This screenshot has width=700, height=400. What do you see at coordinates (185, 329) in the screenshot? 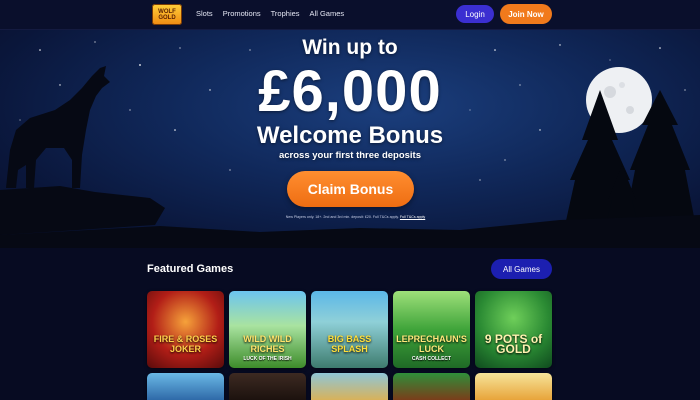
I see `game-tile-fire-roses-joker: FIRE & ROSES JOKER` at bounding box center [185, 329].